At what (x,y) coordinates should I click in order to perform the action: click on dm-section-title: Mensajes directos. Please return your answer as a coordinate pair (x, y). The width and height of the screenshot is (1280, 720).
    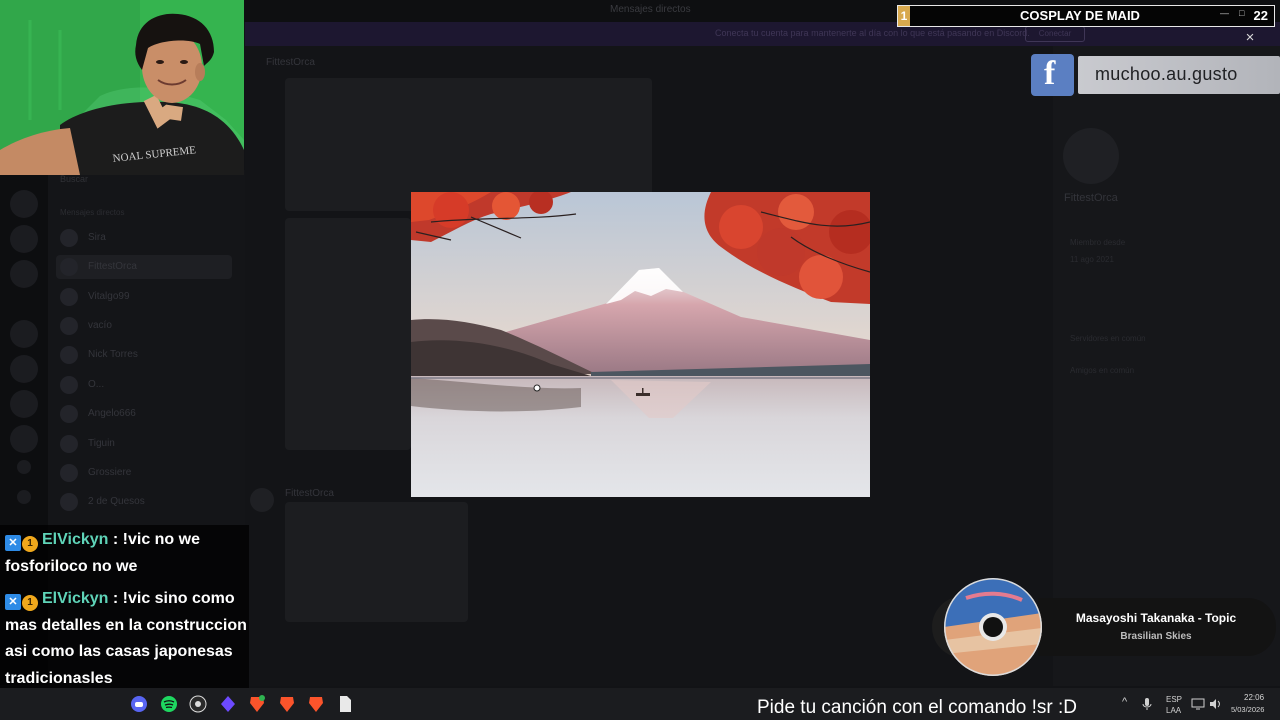
    Looking at the image, I should click on (92, 212).